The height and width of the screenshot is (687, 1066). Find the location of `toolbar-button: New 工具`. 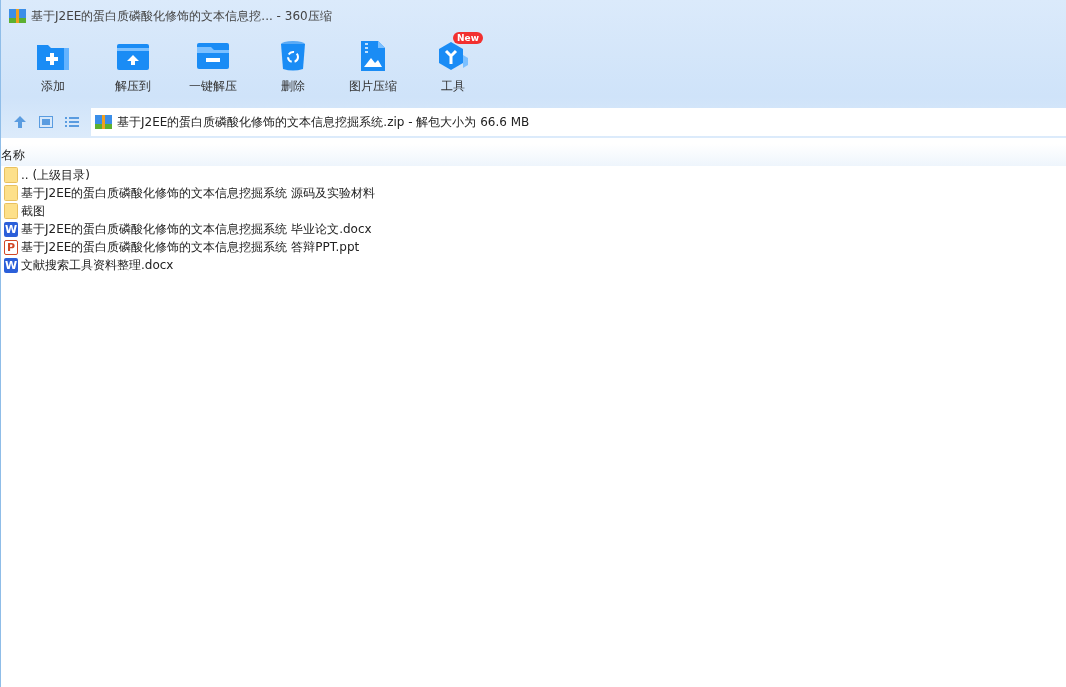

toolbar-button: New 工具 is located at coordinates (453, 69).